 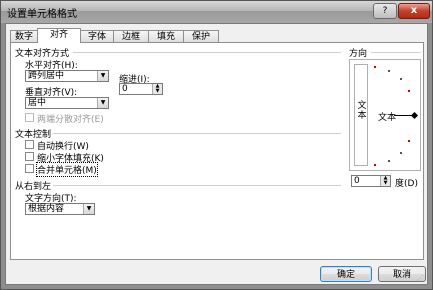 I want to click on horizontal-select: 跨列居中 ▼, so click(x=67, y=76).